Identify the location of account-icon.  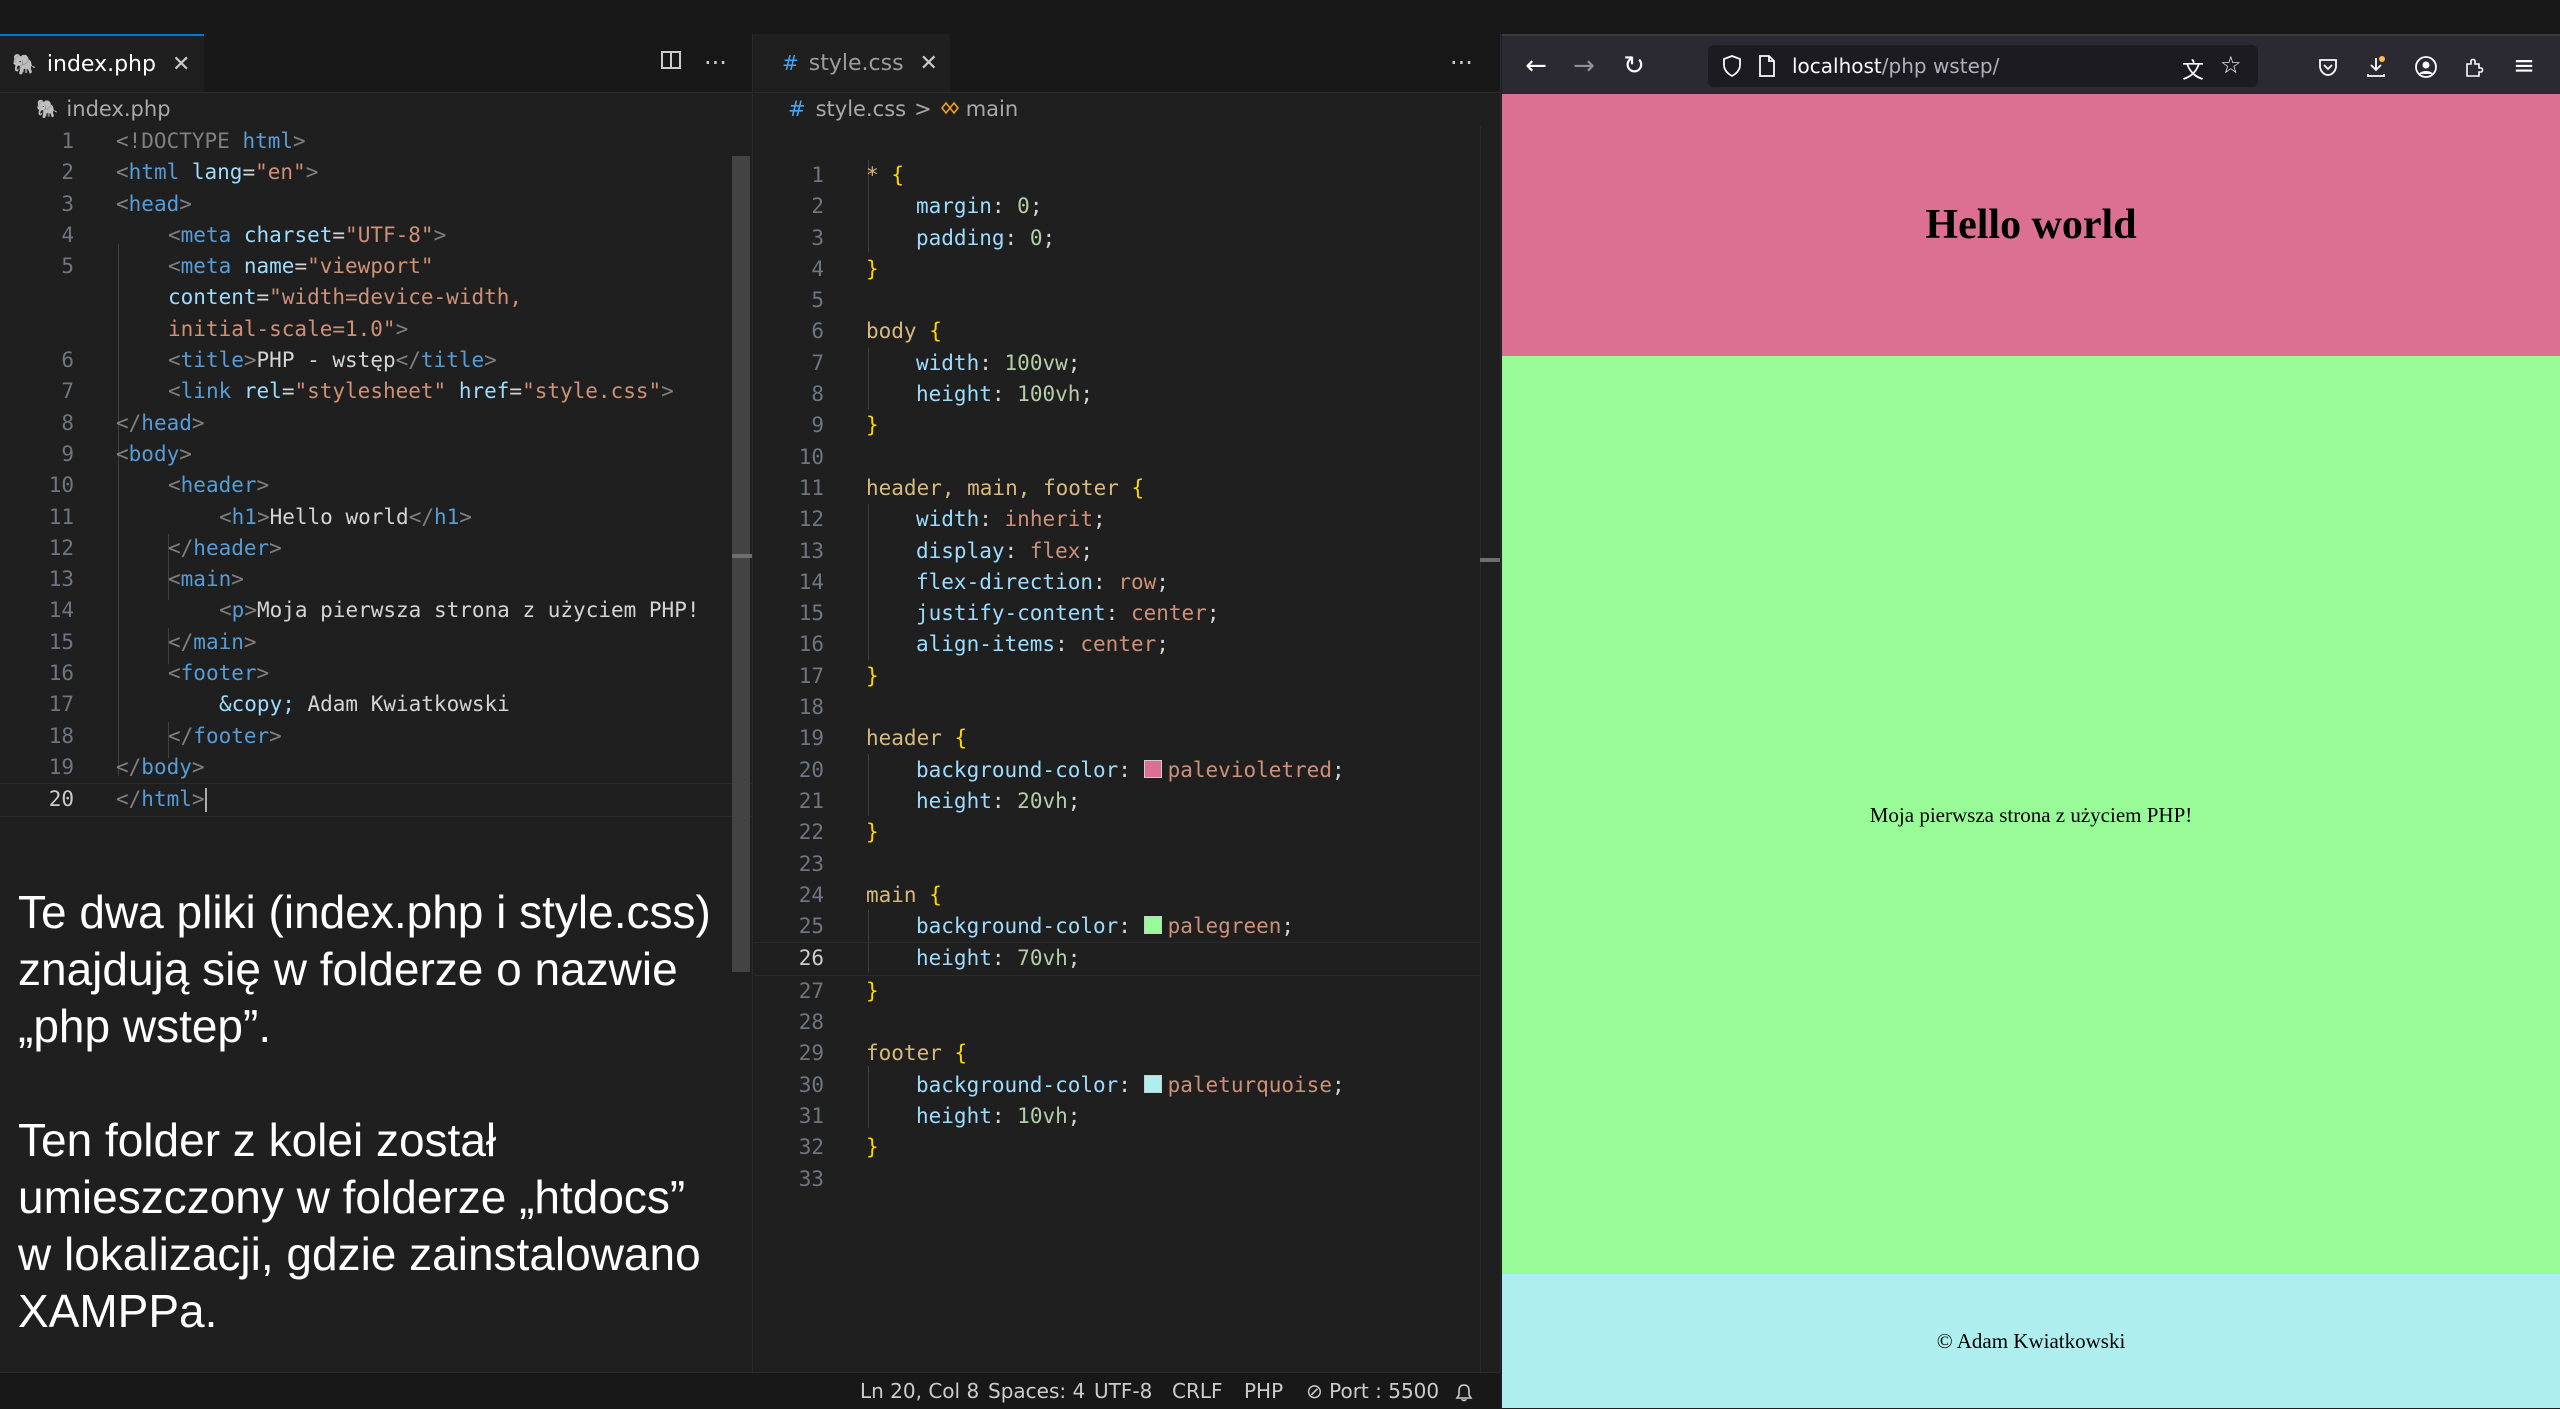
(2426, 66).